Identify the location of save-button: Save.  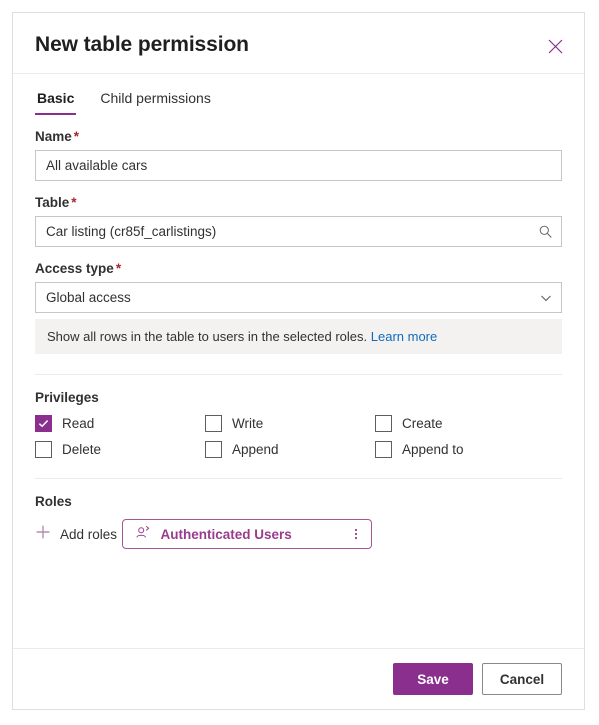
(433, 679).